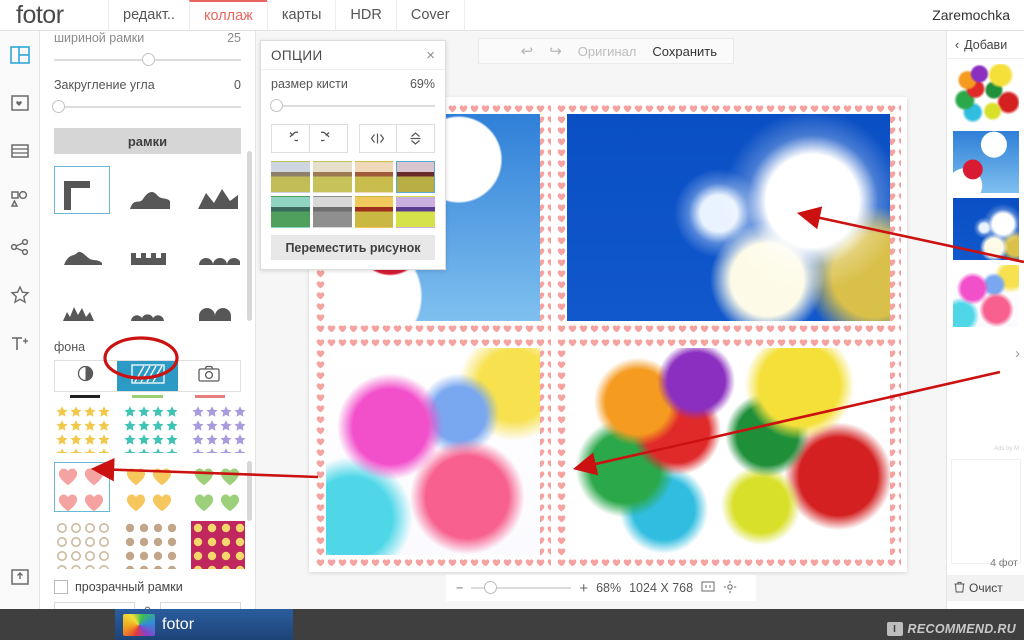 The width and height of the screenshot is (1024, 640). I want to click on photo-tab, so click(209, 376).